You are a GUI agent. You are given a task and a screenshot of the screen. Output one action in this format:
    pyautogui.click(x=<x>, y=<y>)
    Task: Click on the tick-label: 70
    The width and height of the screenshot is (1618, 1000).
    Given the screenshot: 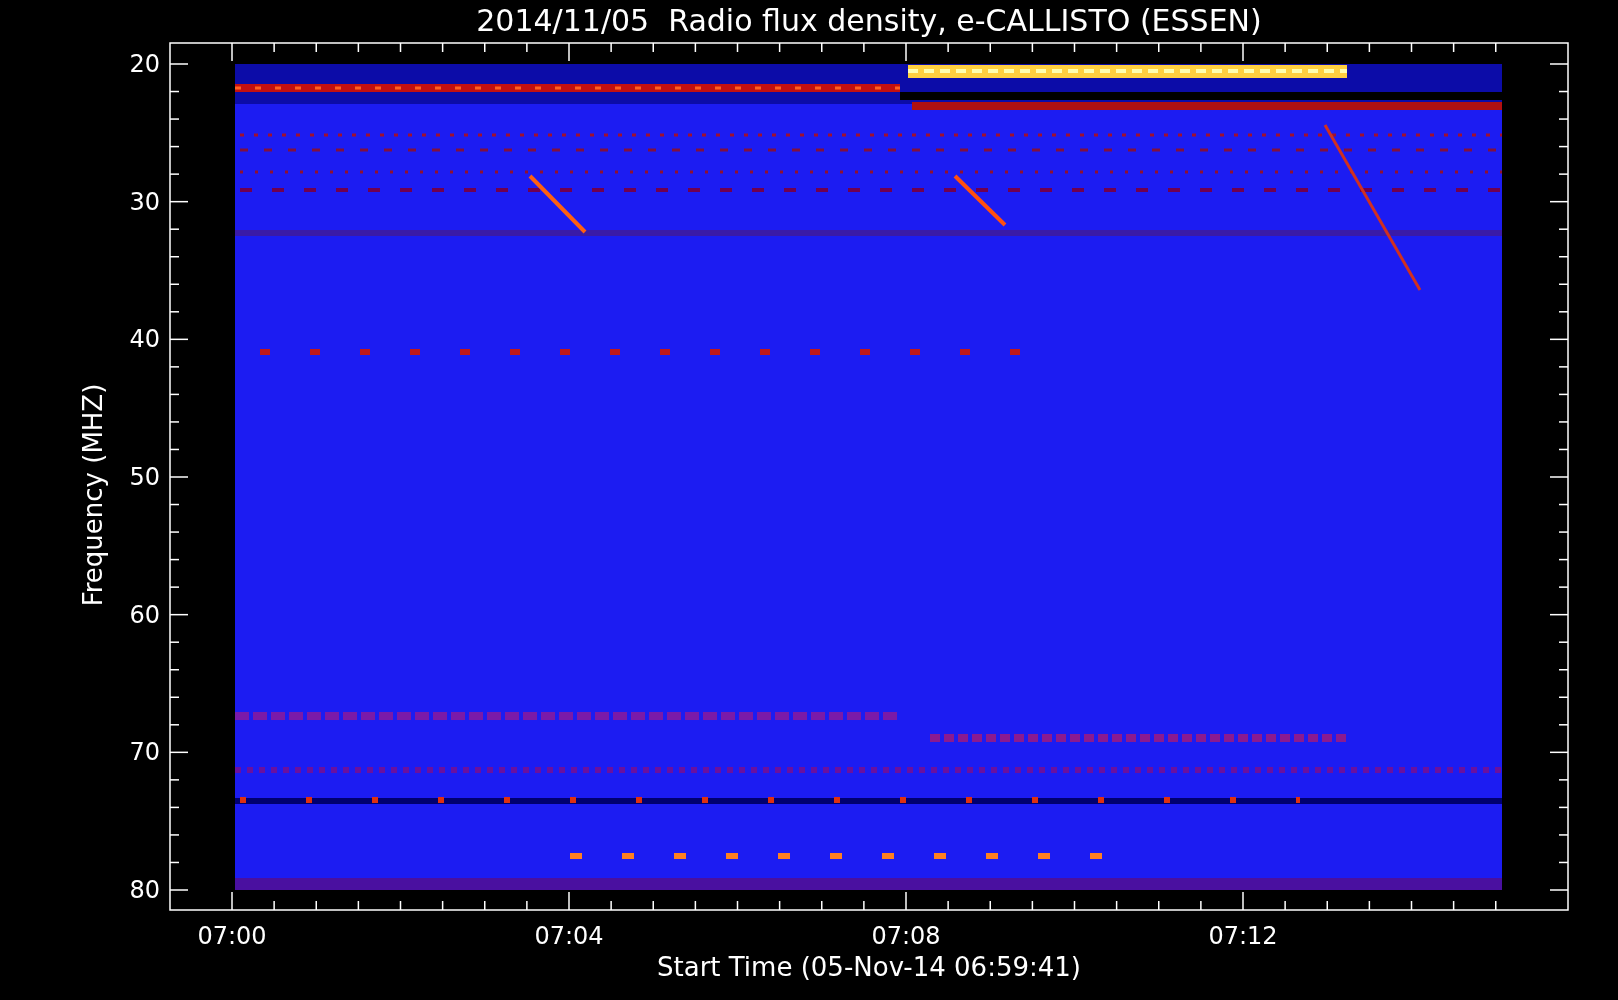 What is the action you would take?
    pyautogui.click(x=144, y=752)
    